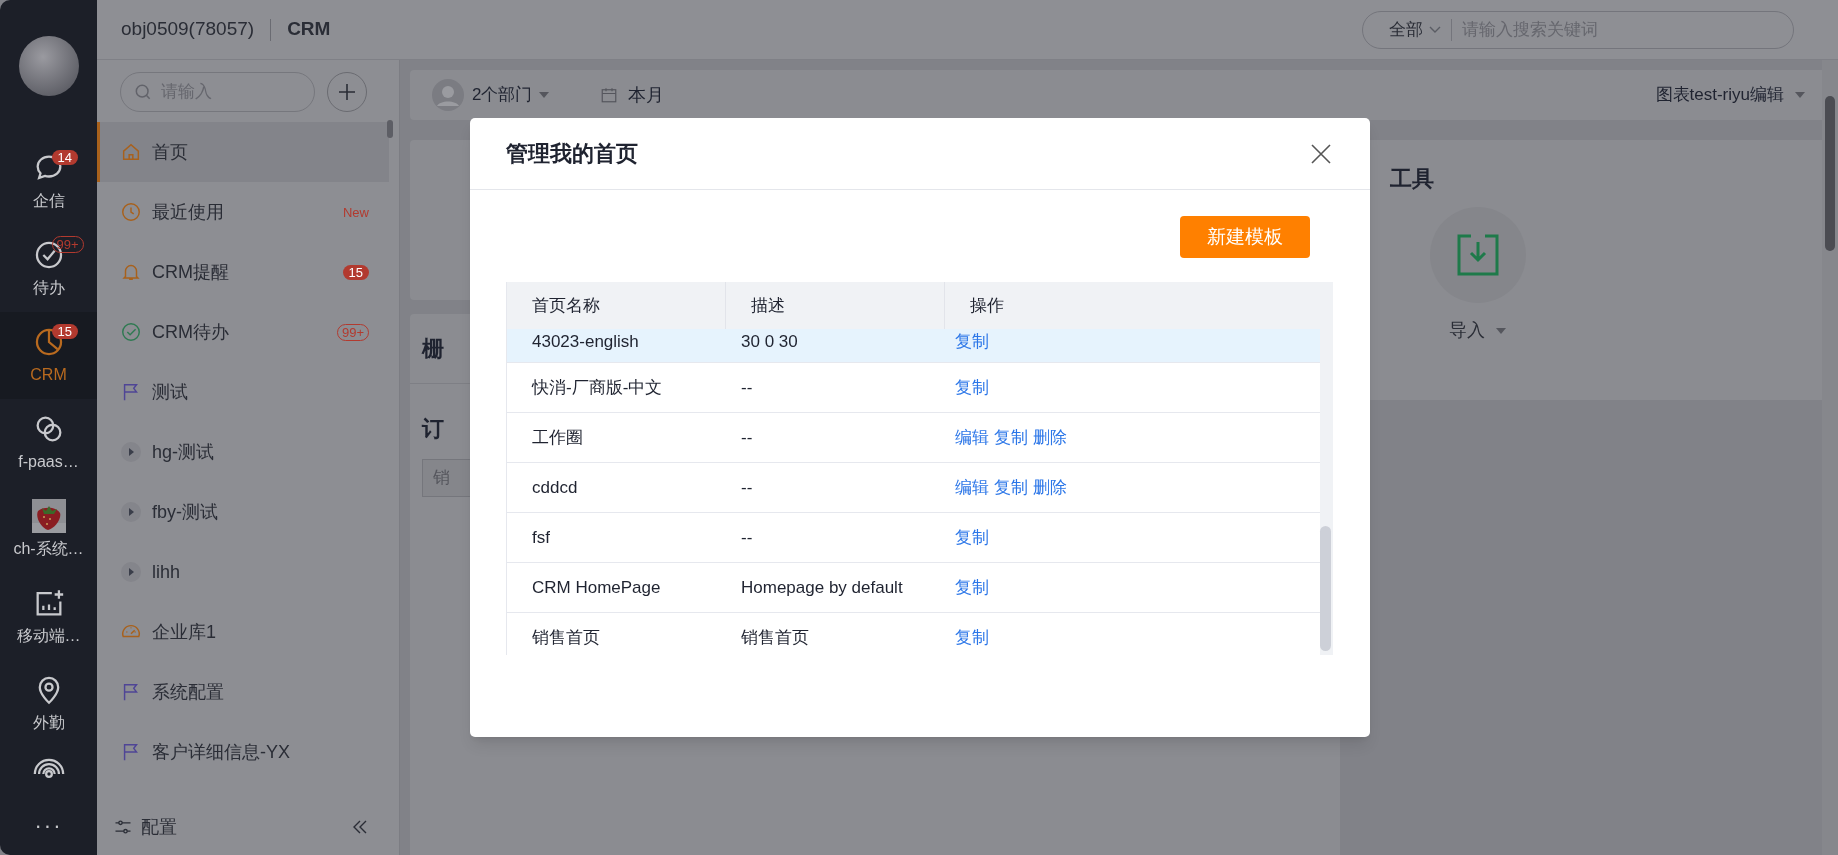  I want to click on table-cell-text: CRM HomePage, so click(596, 587).